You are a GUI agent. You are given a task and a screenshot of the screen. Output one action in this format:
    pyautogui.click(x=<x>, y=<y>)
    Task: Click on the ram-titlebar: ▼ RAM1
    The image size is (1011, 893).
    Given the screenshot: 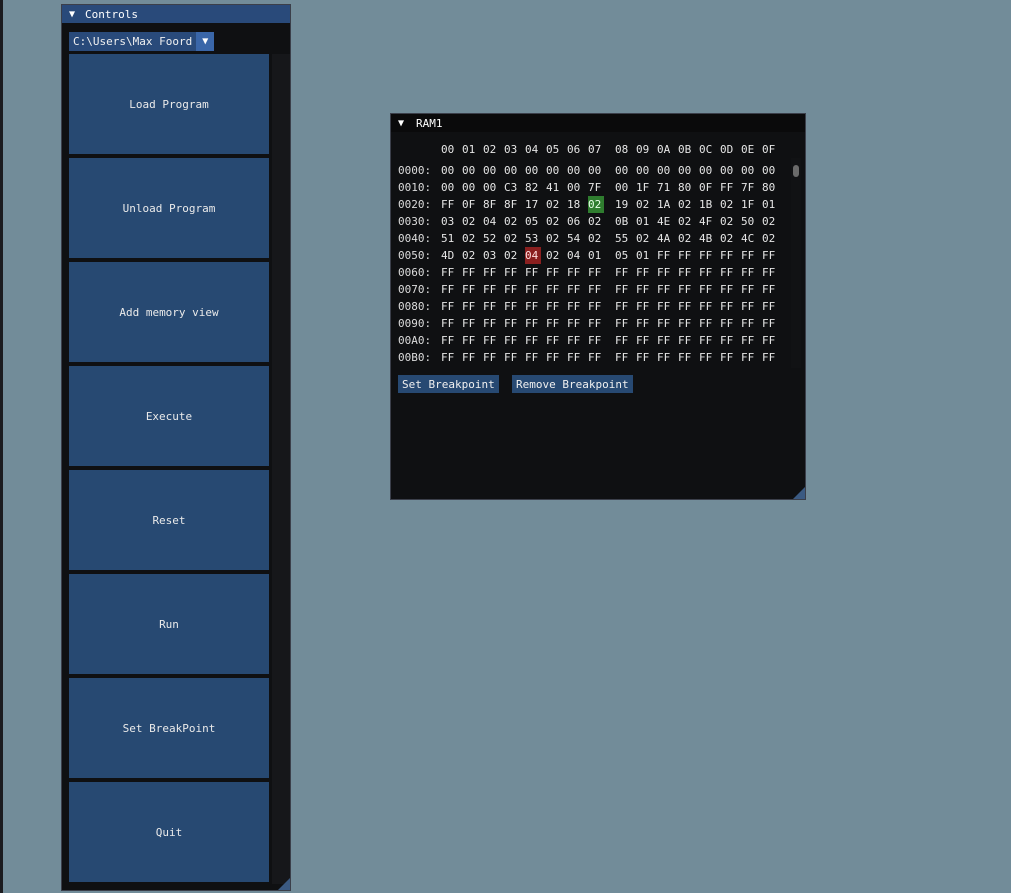 What is the action you would take?
    pyautogui.click(x=598, y=123)
    